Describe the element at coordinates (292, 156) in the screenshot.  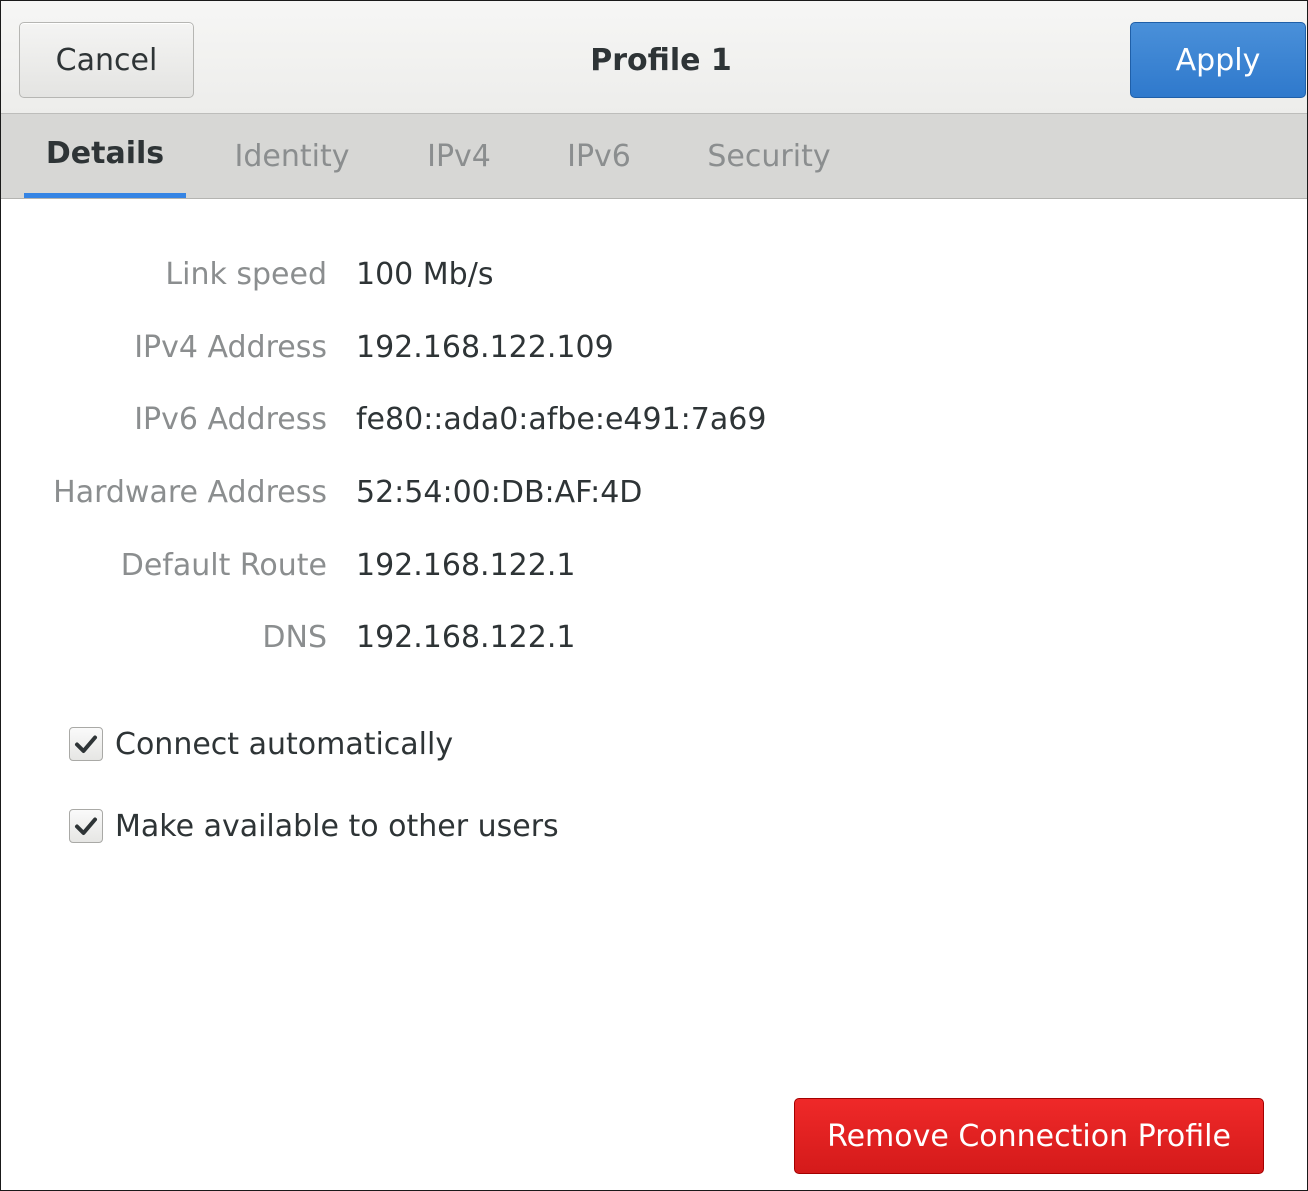
I see `tab-identity: Identity` at that location.